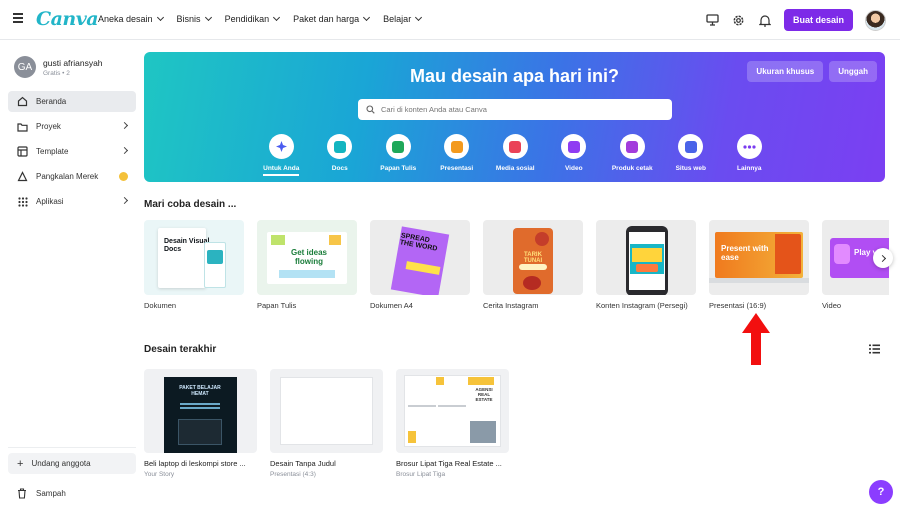  Describe the element at coordinates (18, 19) in the screenshot. I see `menu-icon` at that location.